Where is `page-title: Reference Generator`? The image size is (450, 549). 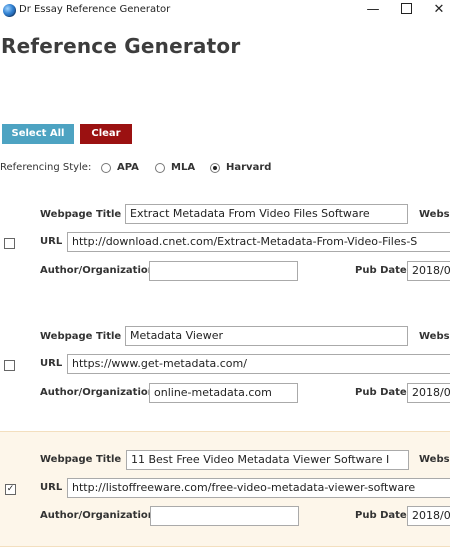
page-title: Reference Generator is located at coordinates (121, 46).